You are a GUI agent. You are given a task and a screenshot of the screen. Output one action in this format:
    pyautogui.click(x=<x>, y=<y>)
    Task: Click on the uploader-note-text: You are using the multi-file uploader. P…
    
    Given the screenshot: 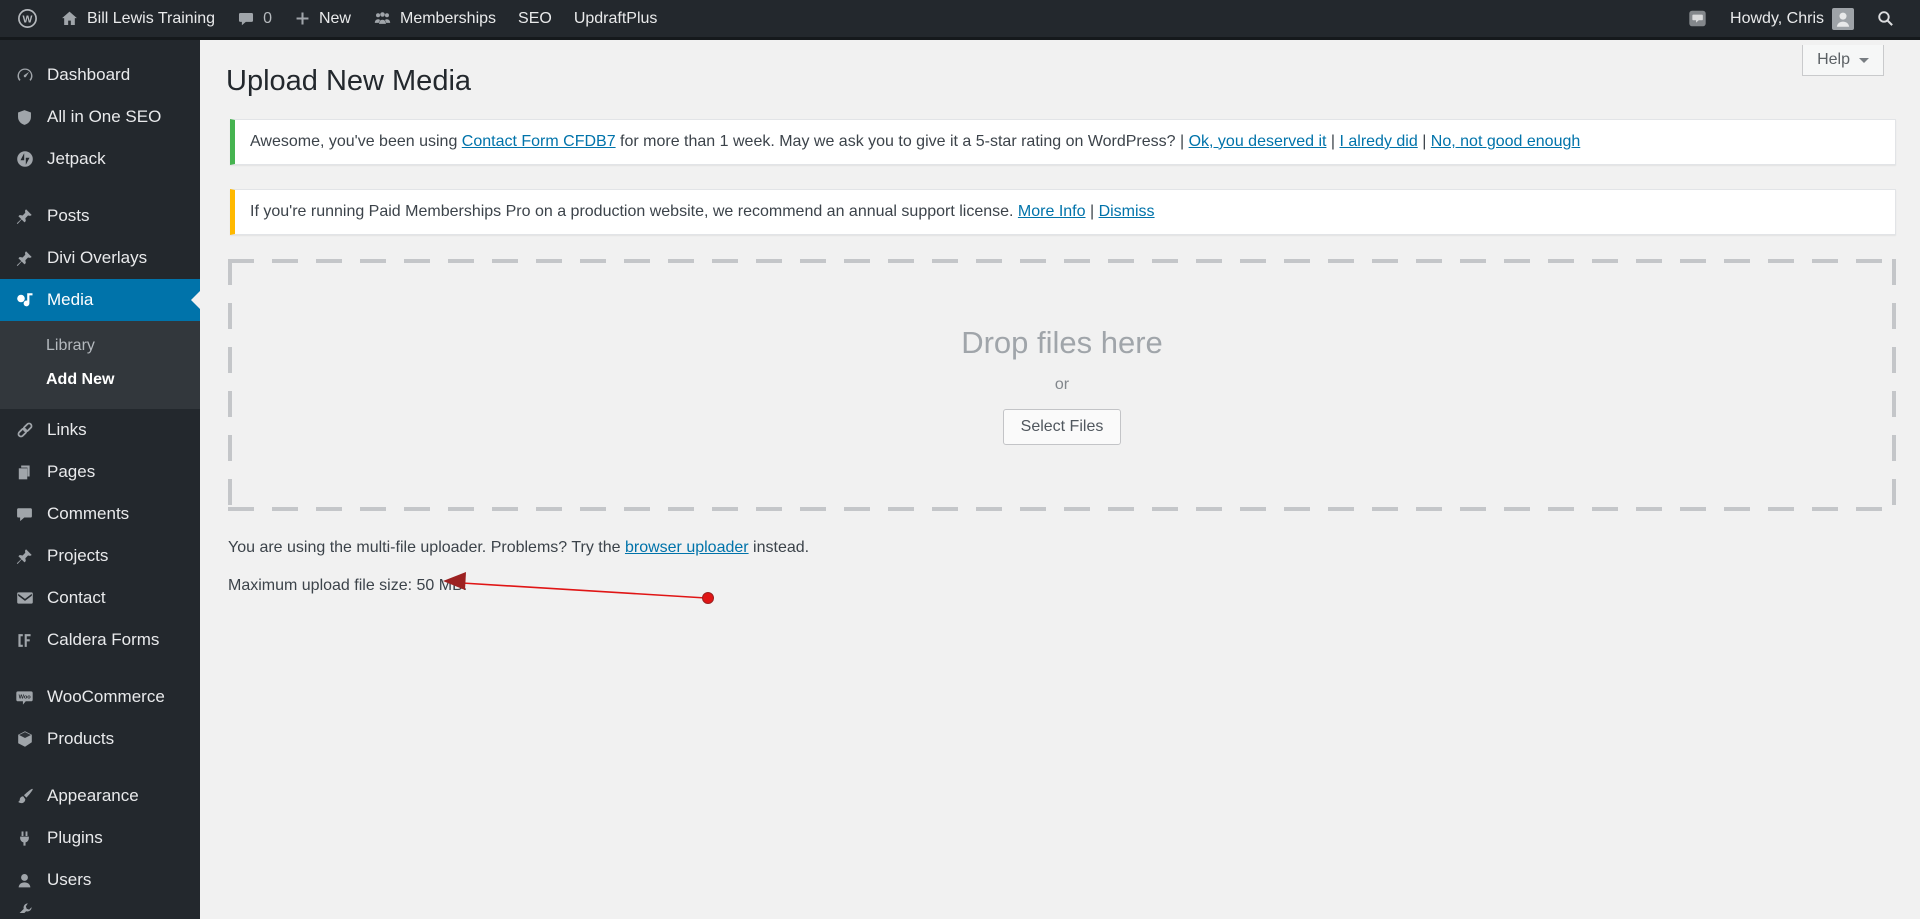 What is the action you would take?
    pyautogui.click(x=426, y=547)
    